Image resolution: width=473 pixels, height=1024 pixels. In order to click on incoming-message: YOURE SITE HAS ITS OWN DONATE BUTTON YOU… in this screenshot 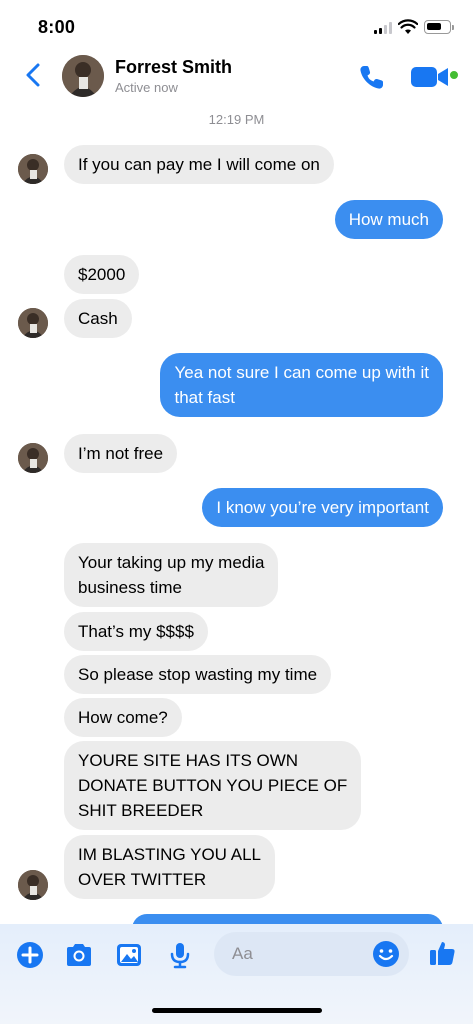, I will do `click(213, 785)`.